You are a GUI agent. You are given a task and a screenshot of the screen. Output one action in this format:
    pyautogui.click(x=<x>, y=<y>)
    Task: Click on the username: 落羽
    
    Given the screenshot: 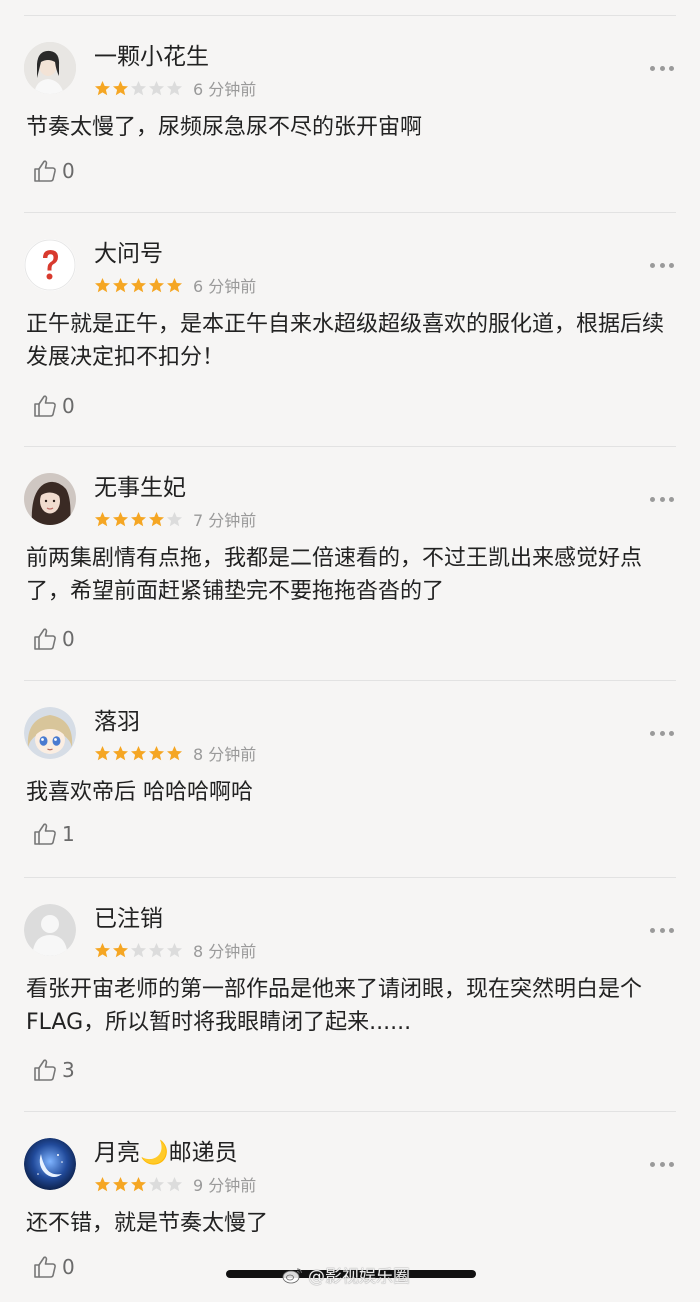 What is the action you would take?
    pyautogui.click(x=117, y=722)
    